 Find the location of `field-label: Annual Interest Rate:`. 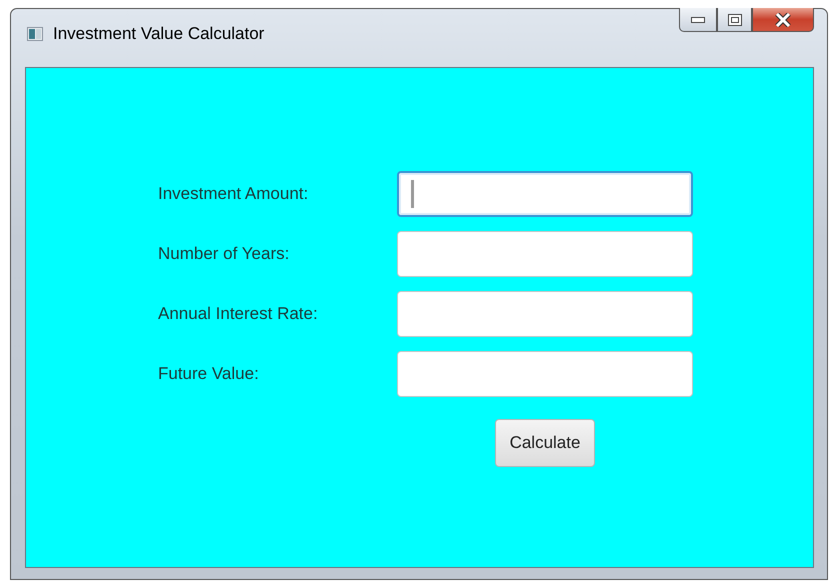

field-label: Annual Interest Rate: is located at coordinates (238, 314).